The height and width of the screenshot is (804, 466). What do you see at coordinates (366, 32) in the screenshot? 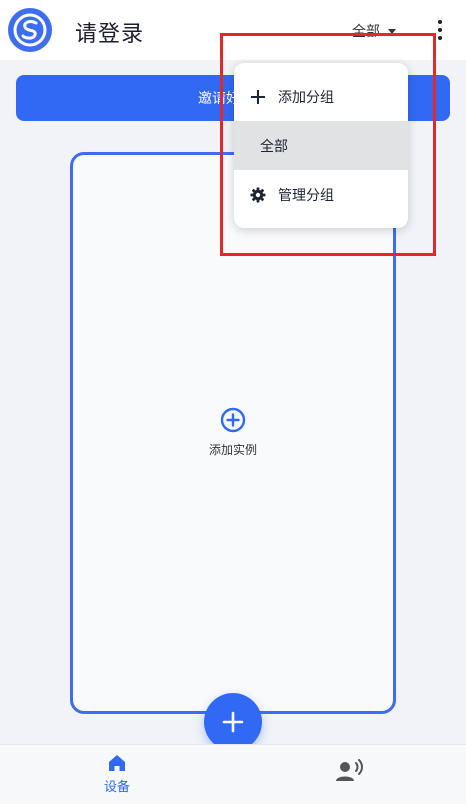
I see `group-filter-label: 全部` at bounding box center [366, 32].